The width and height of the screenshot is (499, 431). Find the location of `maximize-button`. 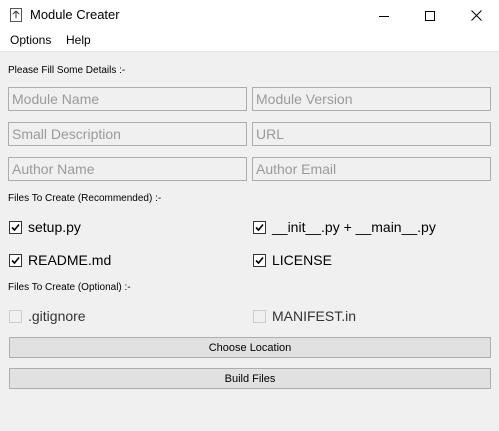

maximize-button is located at coordinates (430, 15).